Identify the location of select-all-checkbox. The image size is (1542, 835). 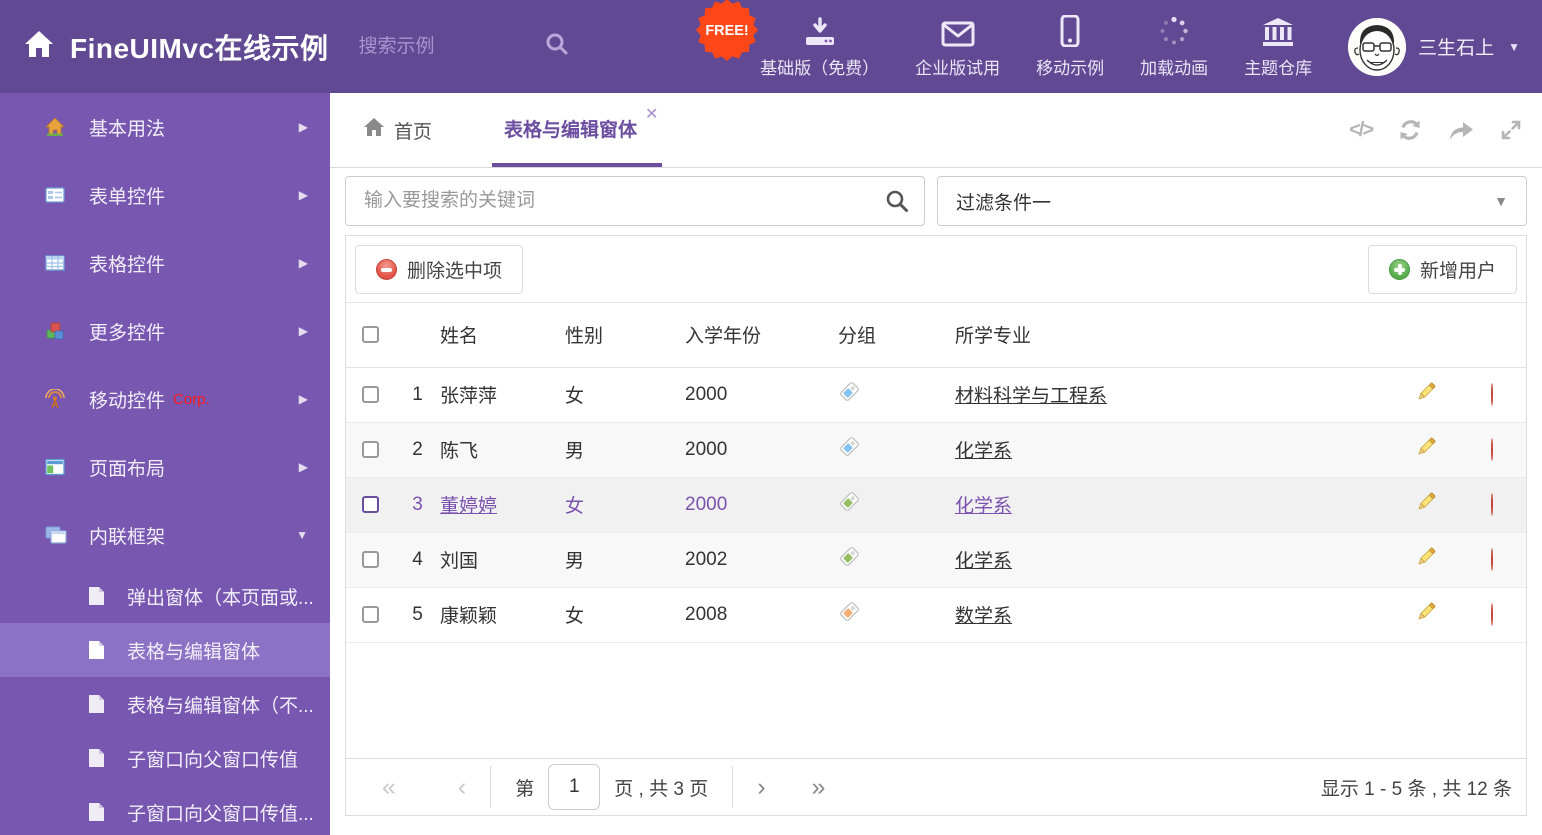
(370, 335).